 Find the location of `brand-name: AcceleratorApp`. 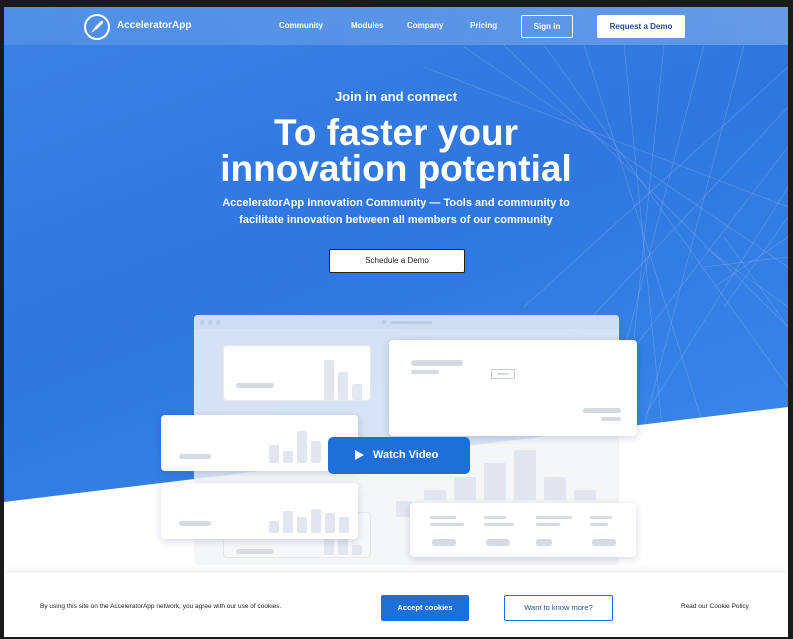

brand-name: AcceleratorApp is located at coordinates (154, 25).